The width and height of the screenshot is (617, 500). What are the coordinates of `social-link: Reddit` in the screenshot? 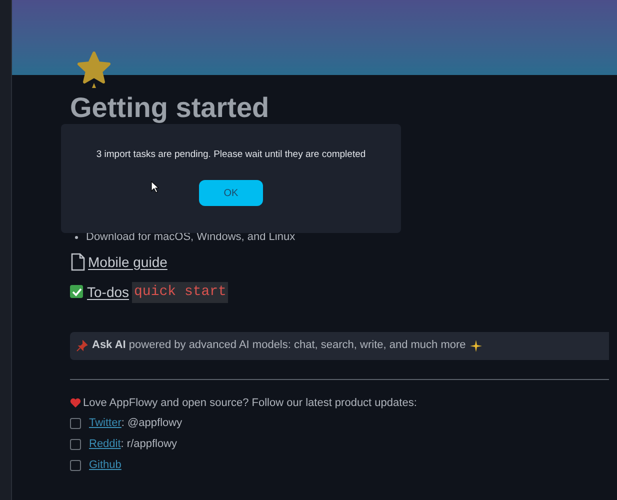 It's located at (105, 444).